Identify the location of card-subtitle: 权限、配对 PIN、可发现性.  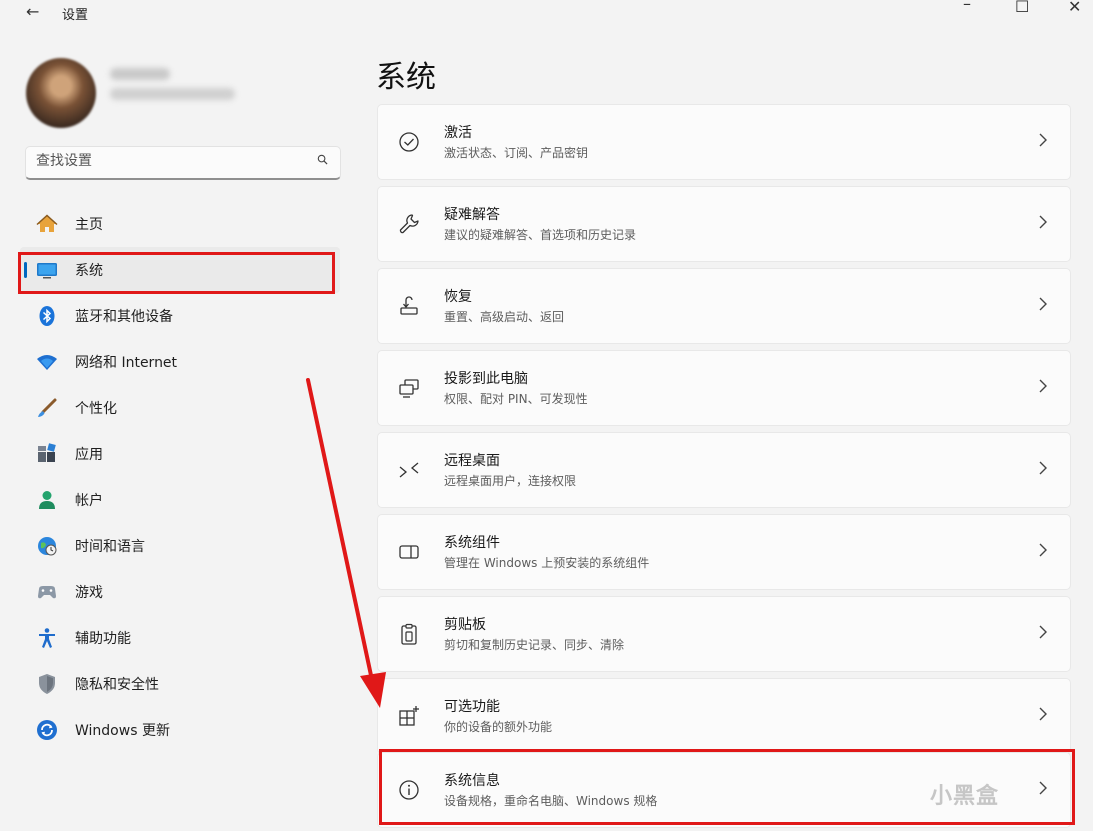
(516, 399).